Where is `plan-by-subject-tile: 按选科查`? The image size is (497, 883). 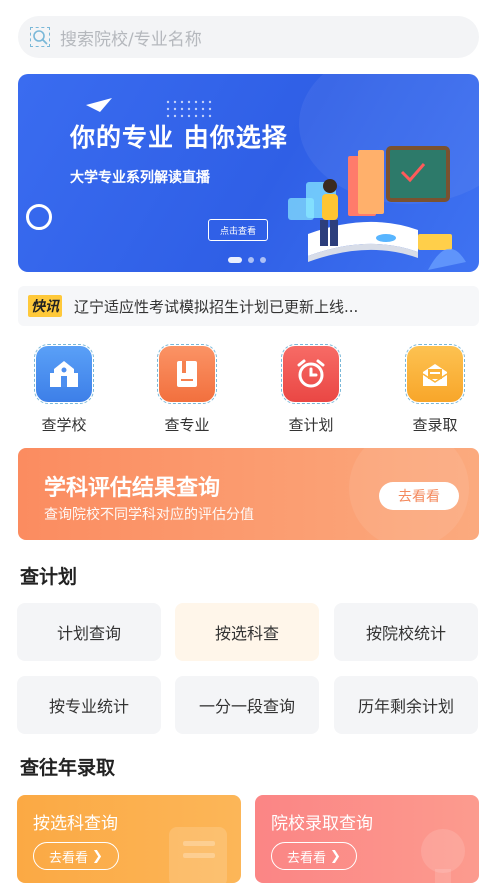
plan-by-subject-tile: 按选科查 is located at coordinates (247, 632).